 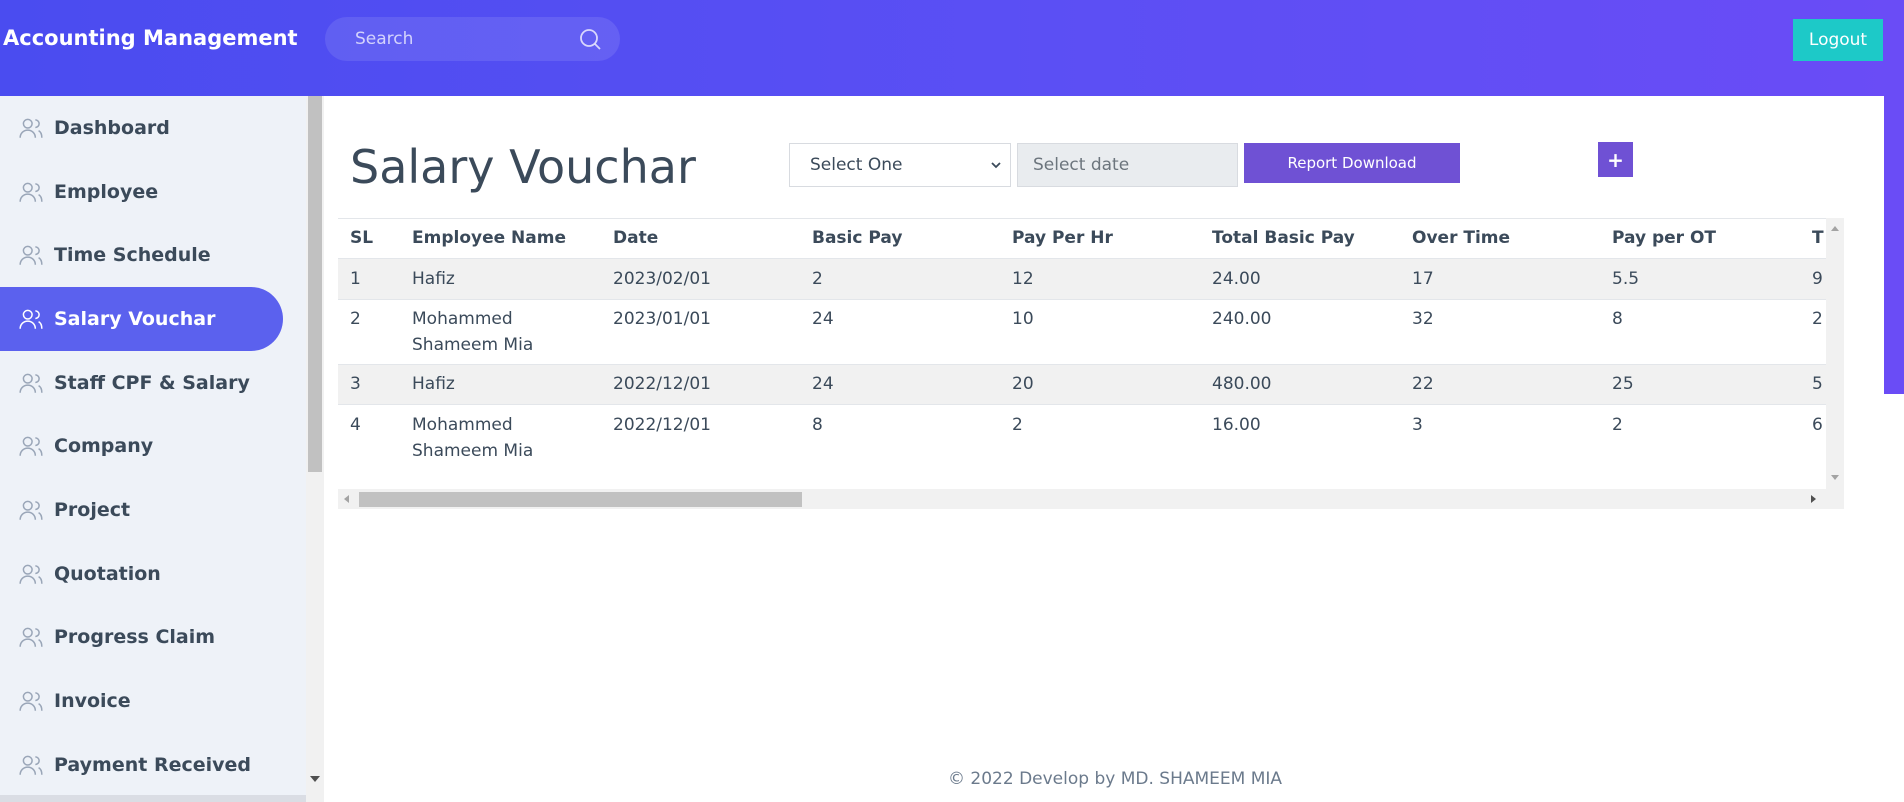 What do you see at coordinates (1623, 384) in the screenshot?
I see `table-cell: 25` at bounding box center [1623, 384].